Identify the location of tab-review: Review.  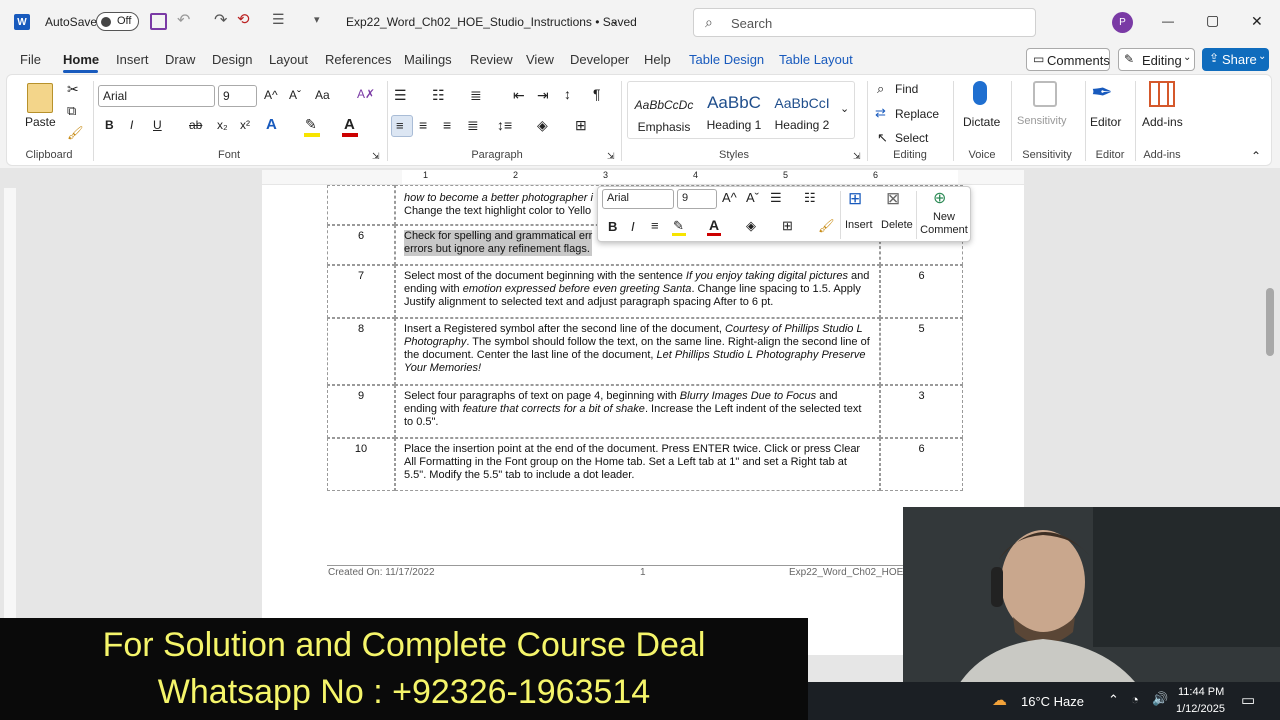
(491, 59).